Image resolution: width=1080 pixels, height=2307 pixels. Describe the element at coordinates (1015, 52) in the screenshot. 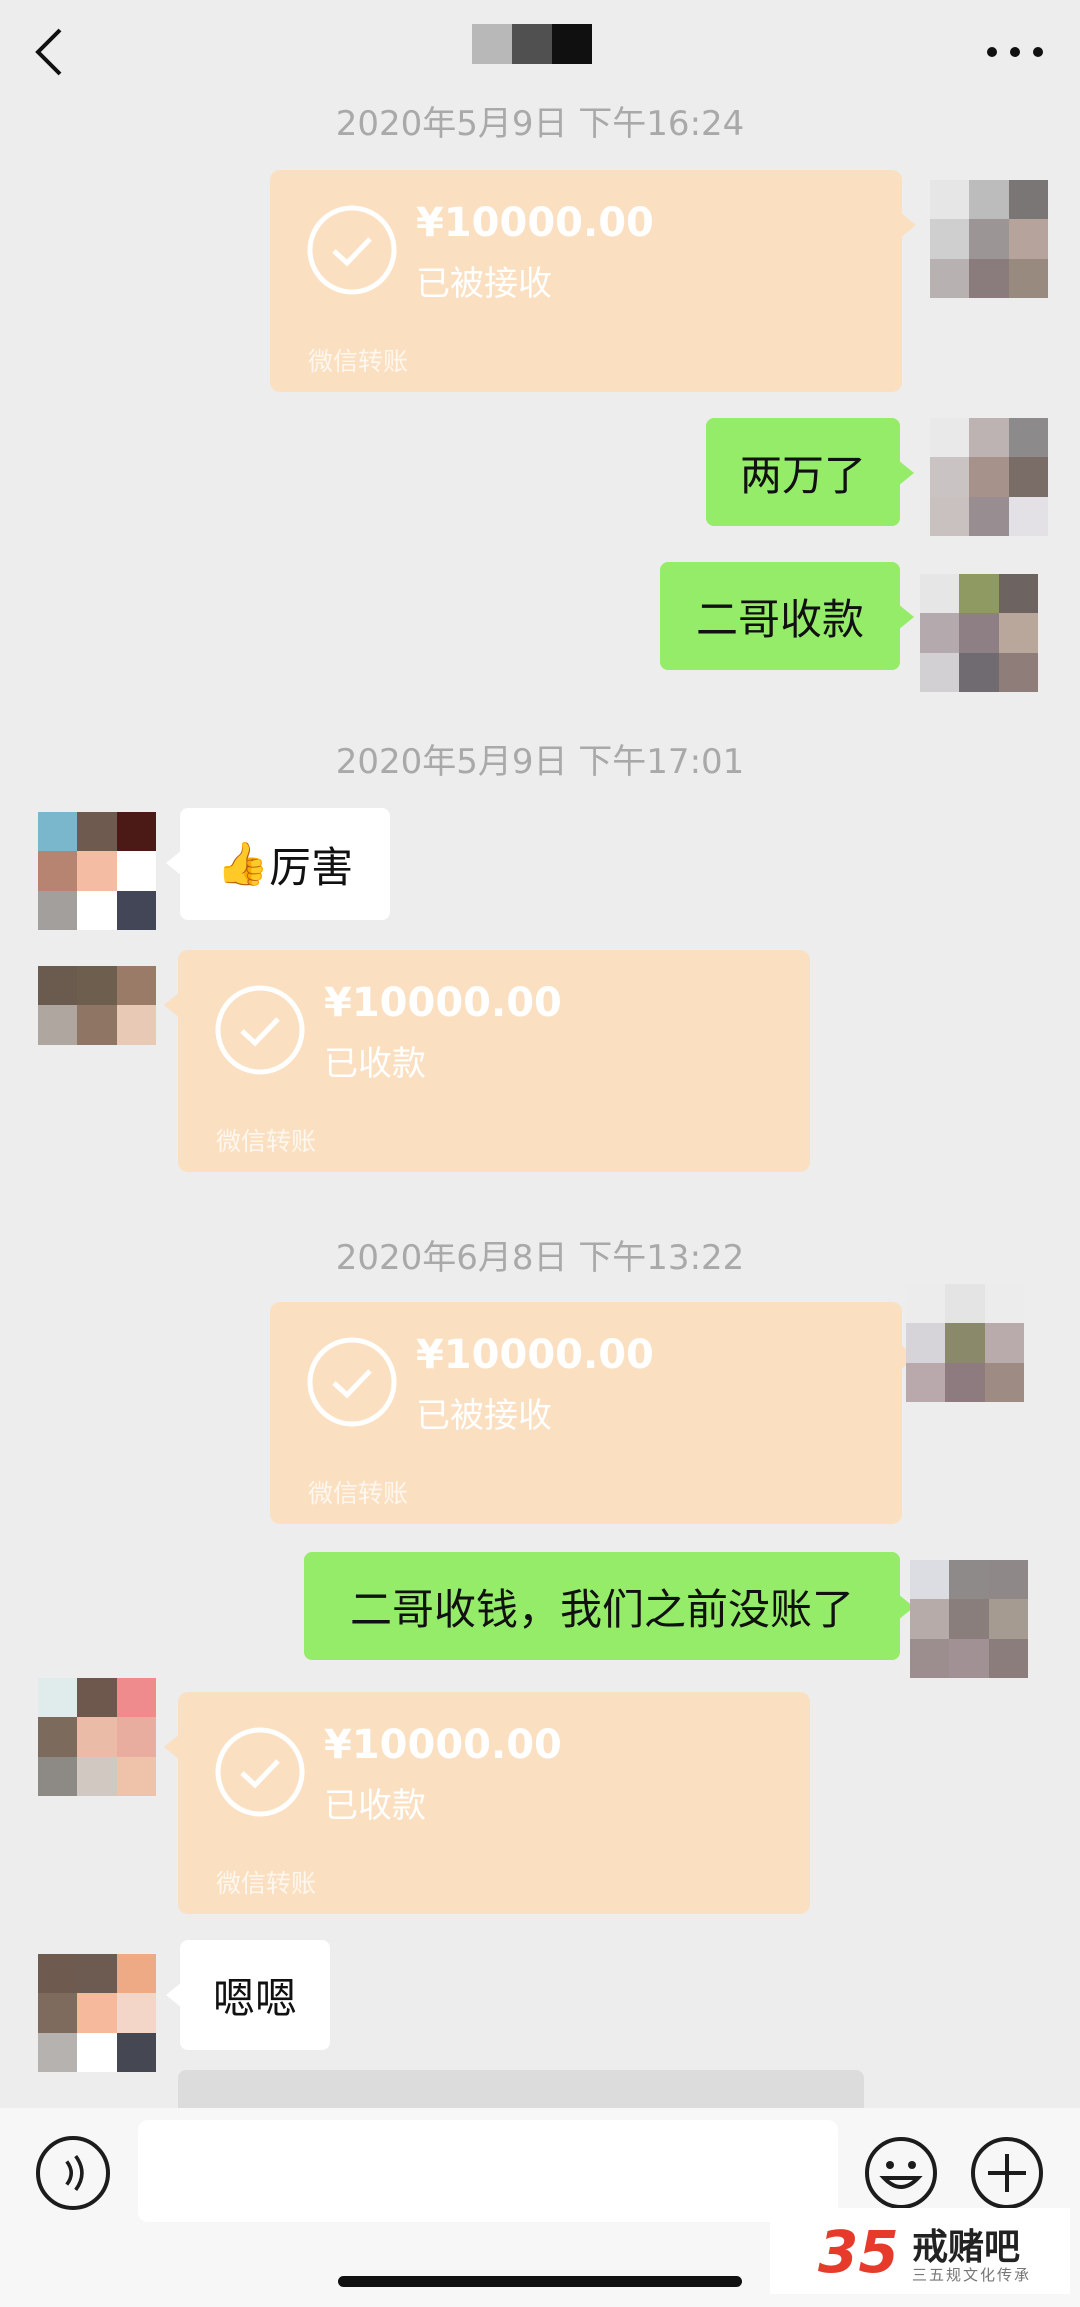

I see `more-dots-icon` at that location.